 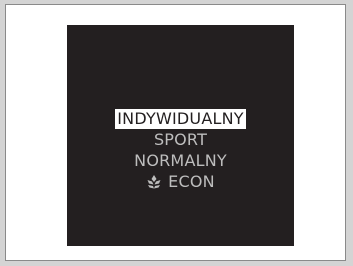 I want to click on mode-normal: NORMALNY, so click(x=180, y=160).